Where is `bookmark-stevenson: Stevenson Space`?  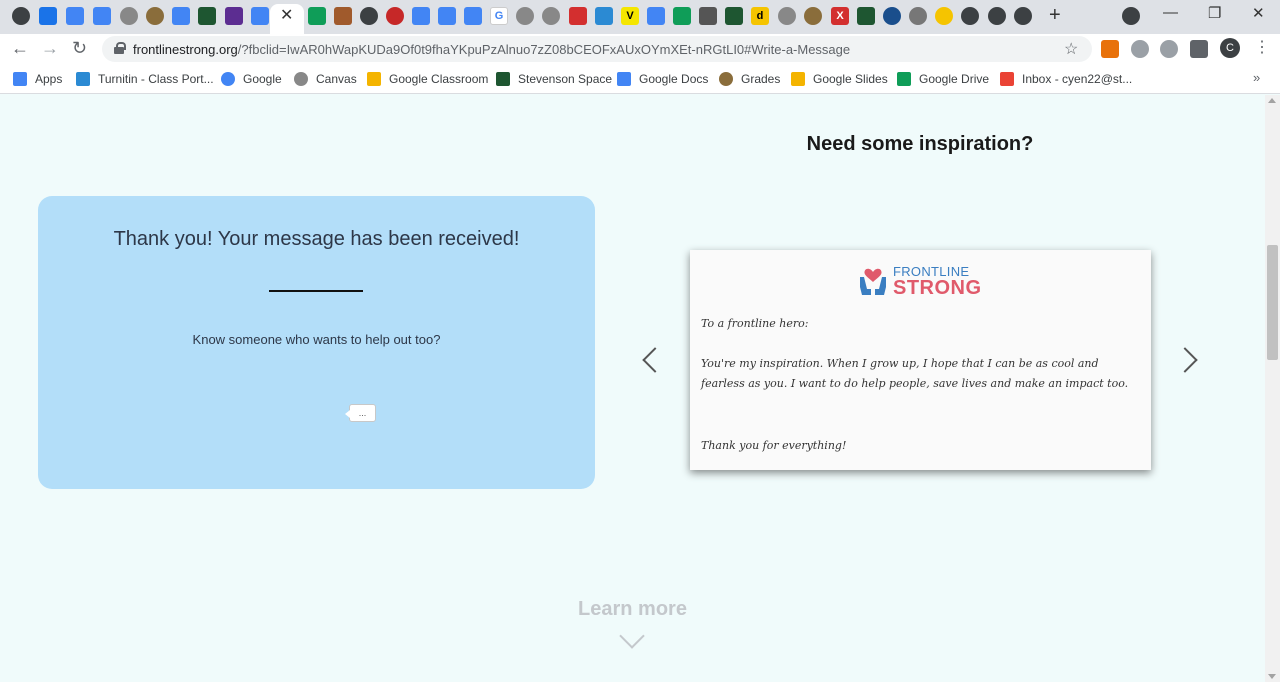
bookmark-stevenson: Stevenson Space is located at coordinates (554, 79).